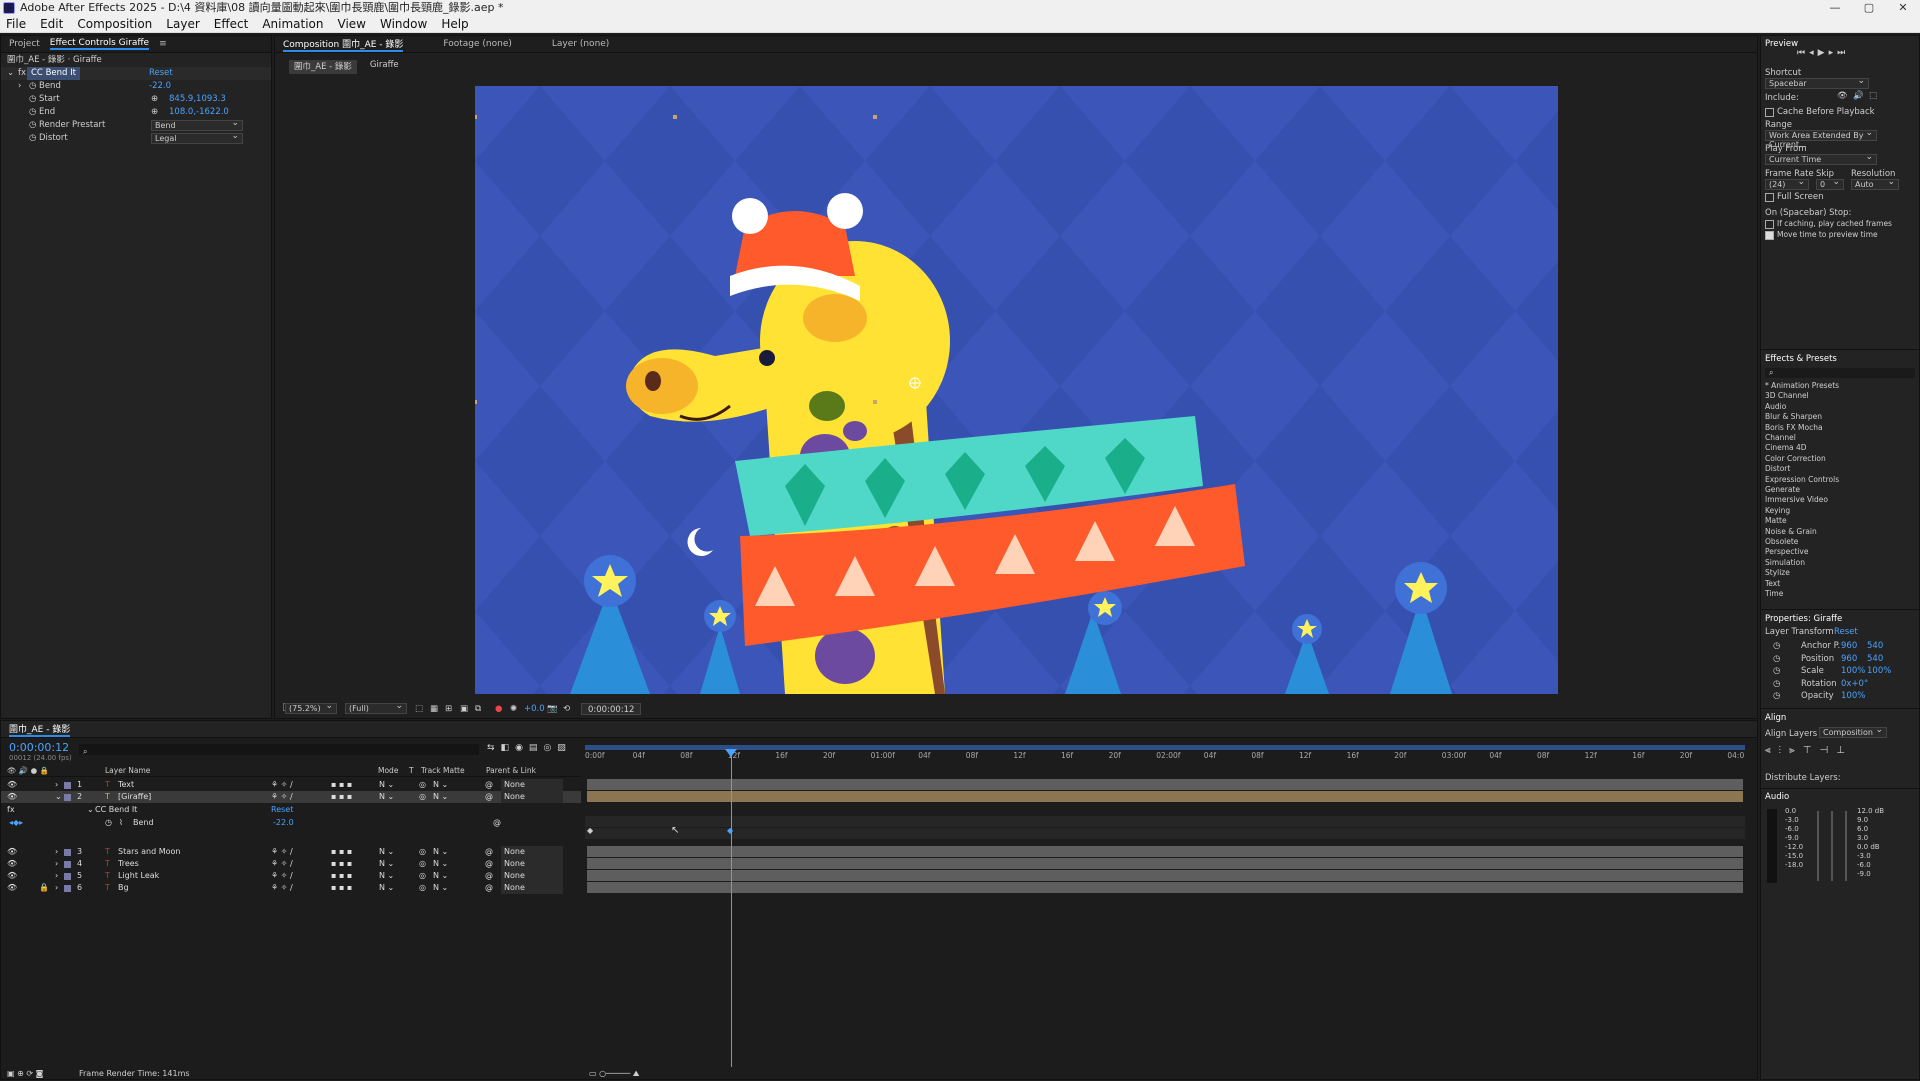  What do you see at coordinates (1875, 659) in the screenshot?
I see `transform-value-2: 540` at bounding box center [1875, 659].